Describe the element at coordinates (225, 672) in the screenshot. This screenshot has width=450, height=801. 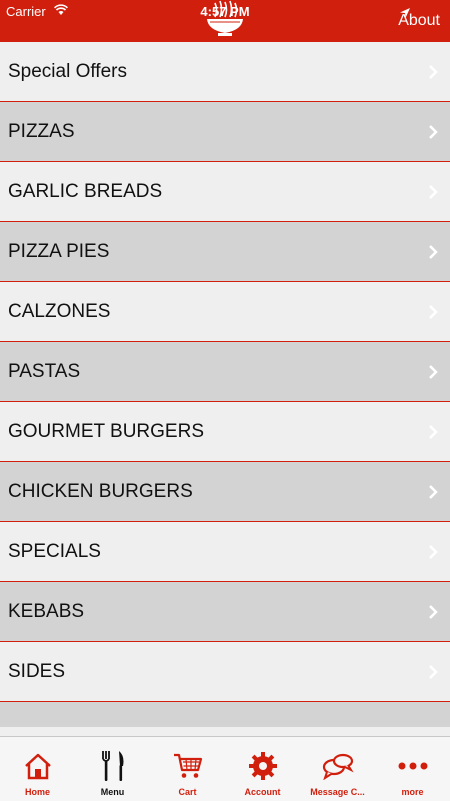
I see `menu-item-sides: SIDES` at that location.